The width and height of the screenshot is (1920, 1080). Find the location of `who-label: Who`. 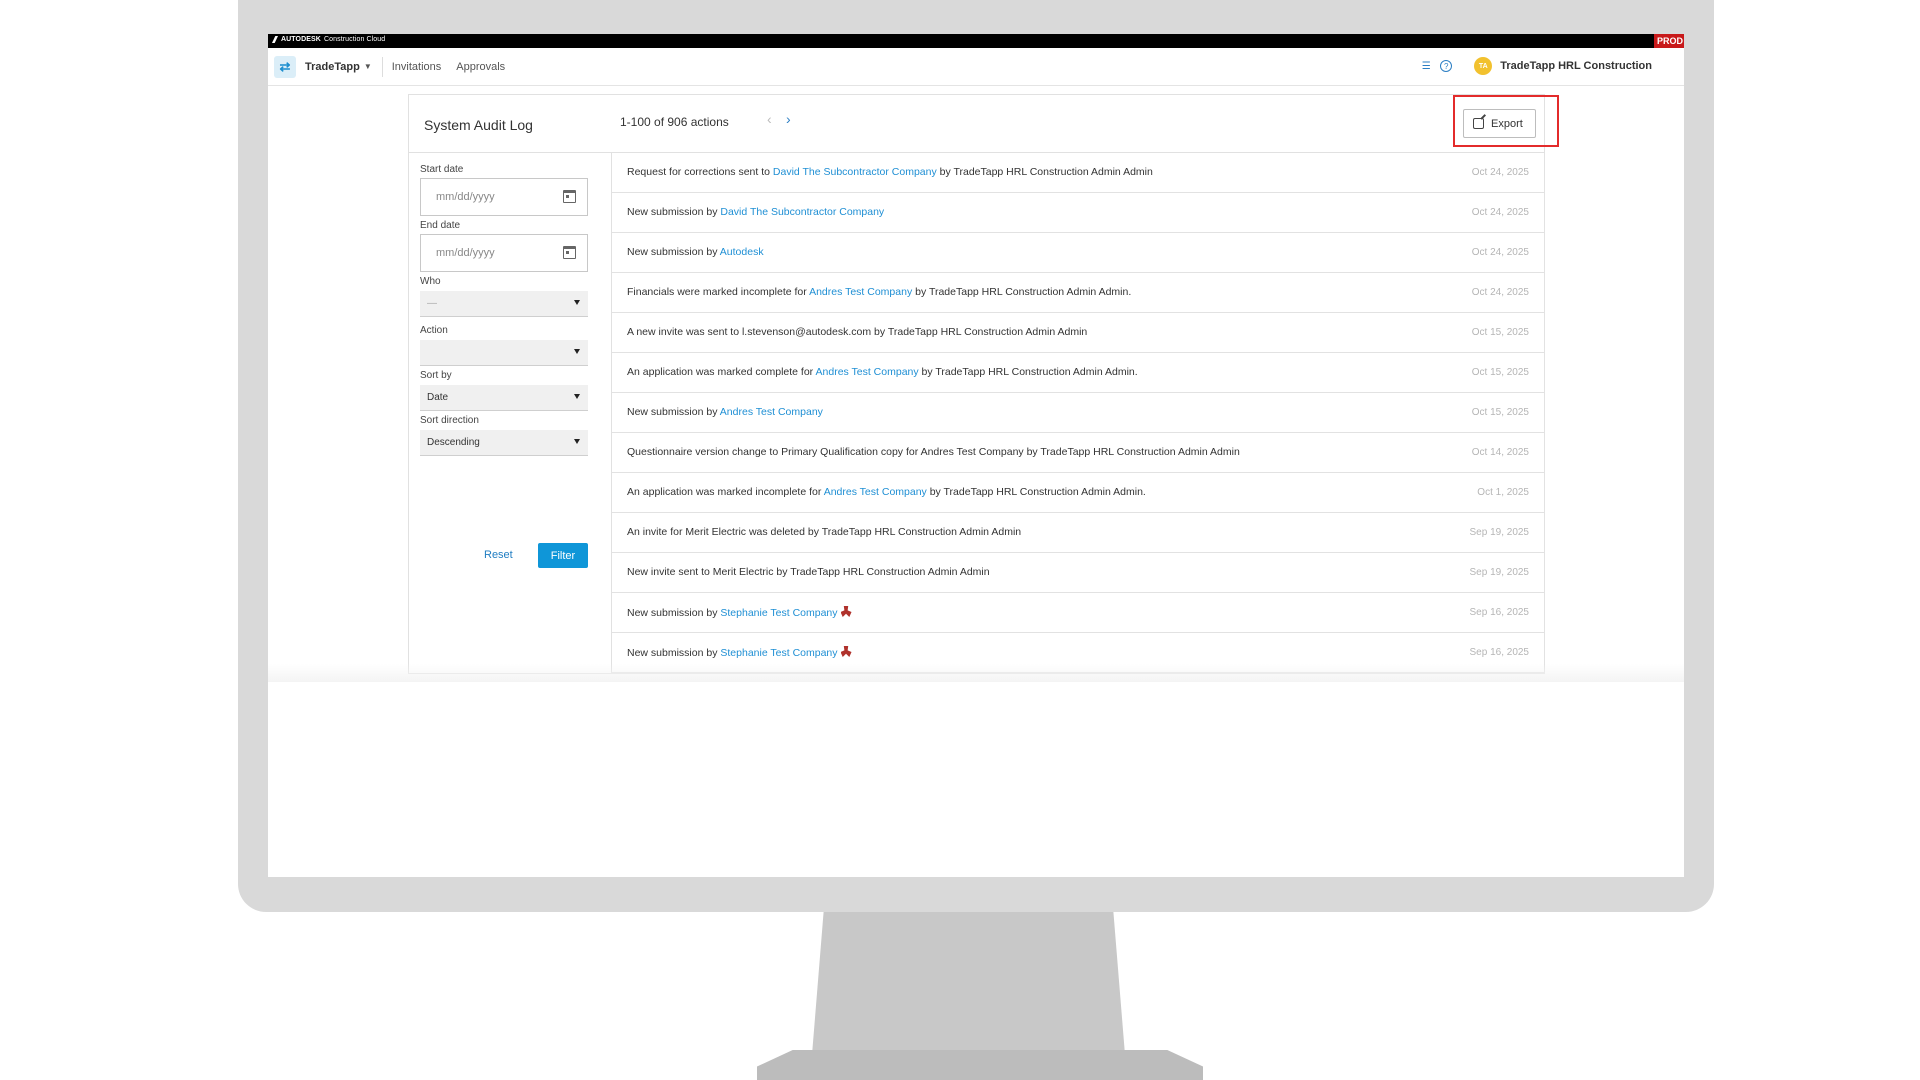

who-label: Who is located at coordinates (430, 281).